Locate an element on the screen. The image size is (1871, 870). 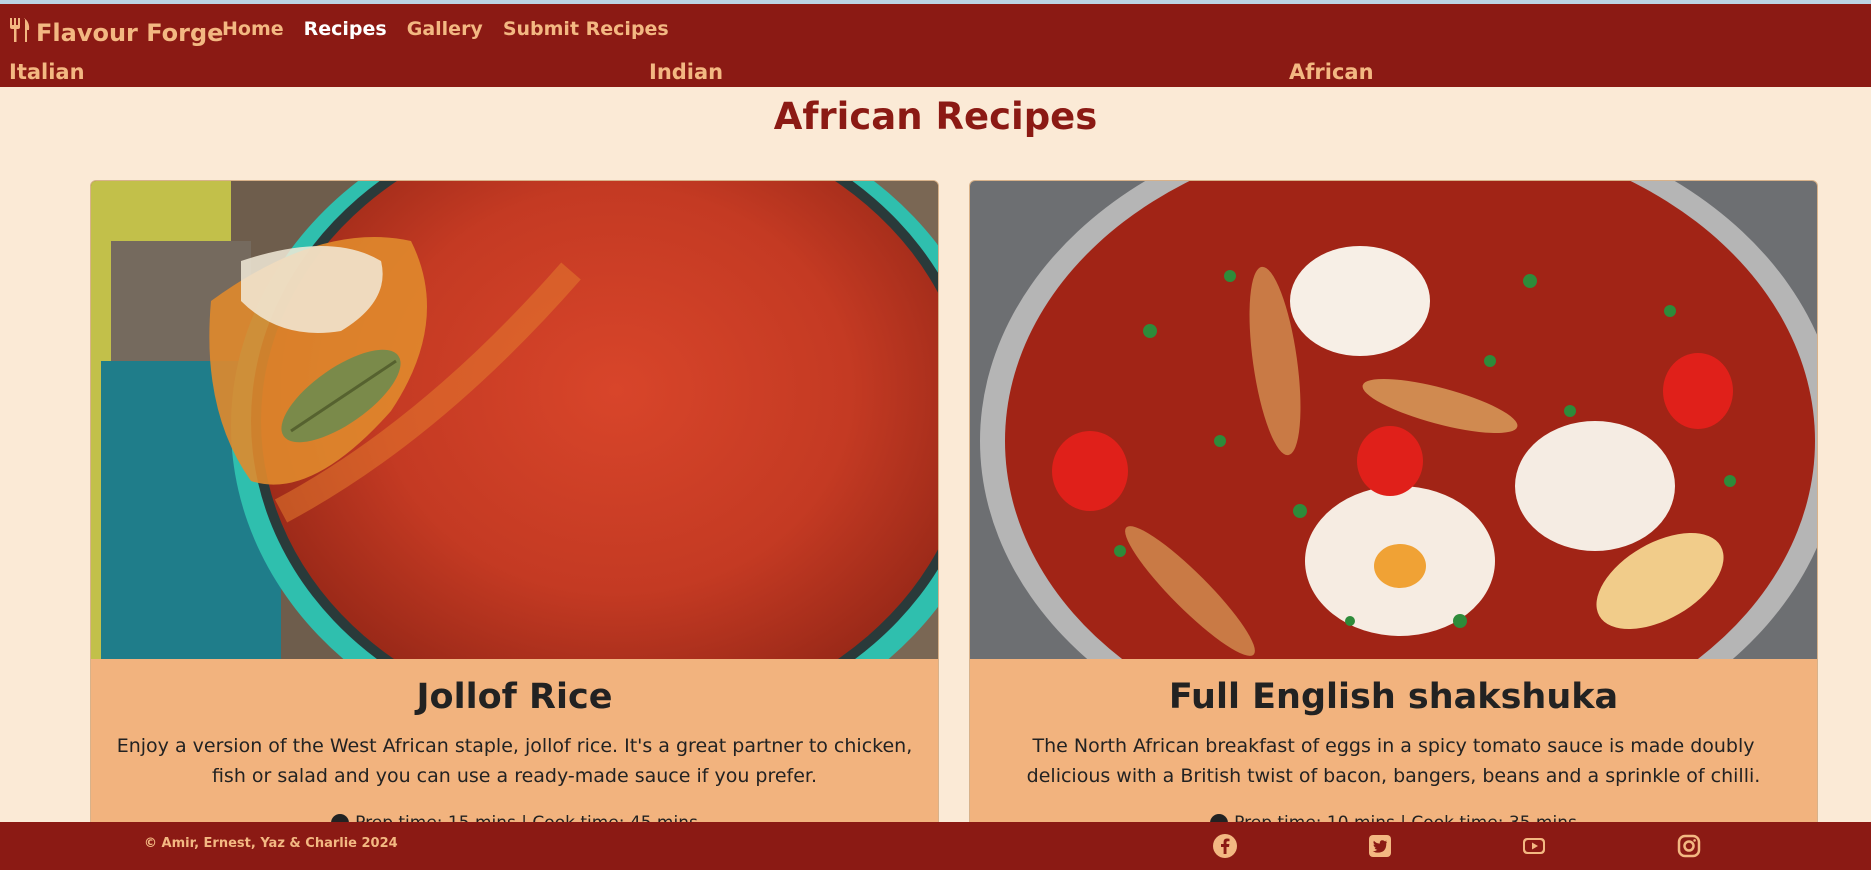
nav-recipes: Recipes is located at coordinates (345, 29).